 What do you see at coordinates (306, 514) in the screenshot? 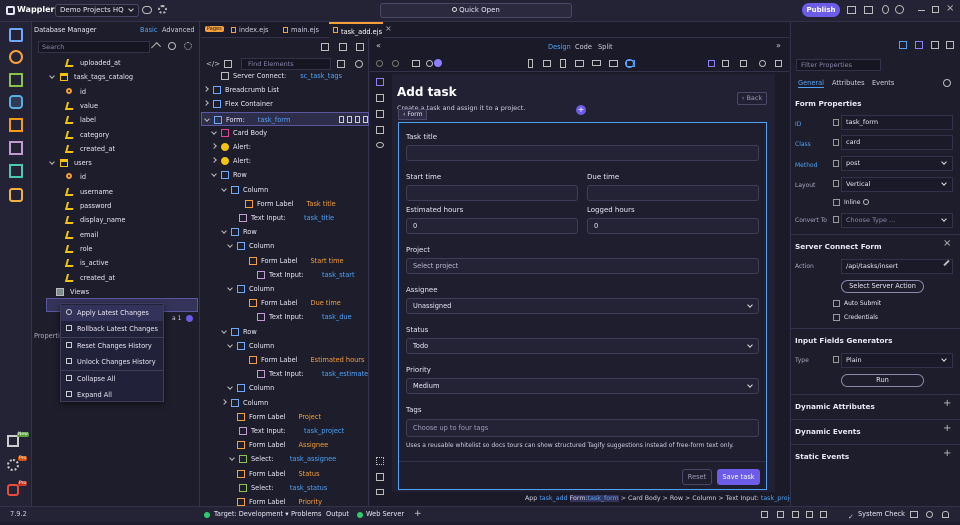
I see `problems-tab: Problems` at bounding box center [306, 514].